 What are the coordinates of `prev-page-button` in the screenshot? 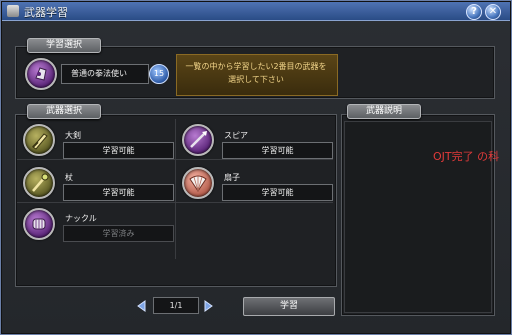 It's located at (142, 305).